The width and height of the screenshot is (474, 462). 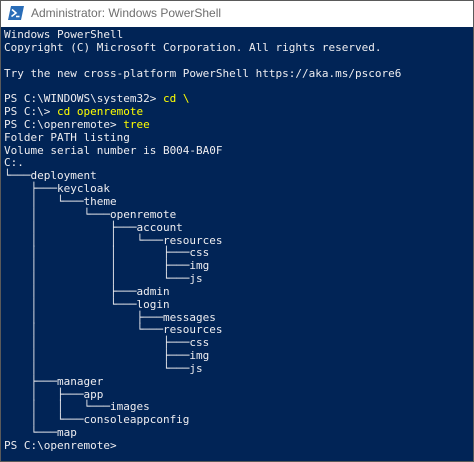 What do you see at coordinates (202, 446) in the screenshot?
I see `prompt-line: PS C:\openremote>` at bounding box center [202, 446].